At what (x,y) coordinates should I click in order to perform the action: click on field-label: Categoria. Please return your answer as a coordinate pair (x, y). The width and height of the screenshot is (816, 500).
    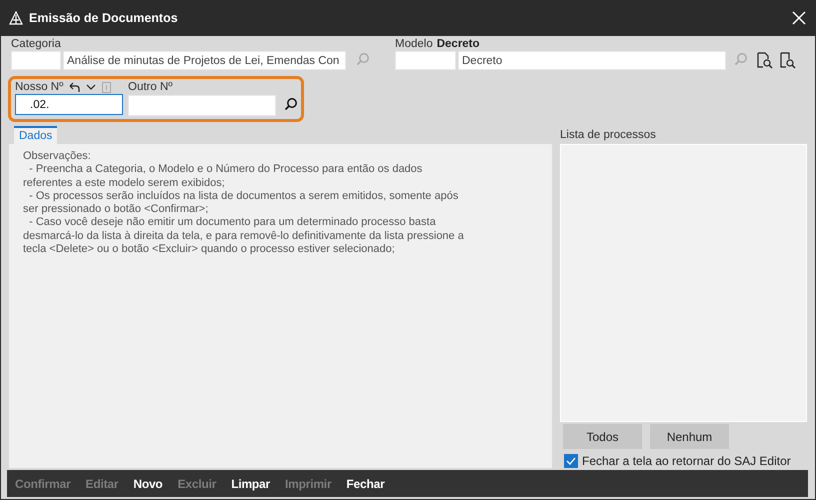
    Looking at the image, I should click on (36, 44).